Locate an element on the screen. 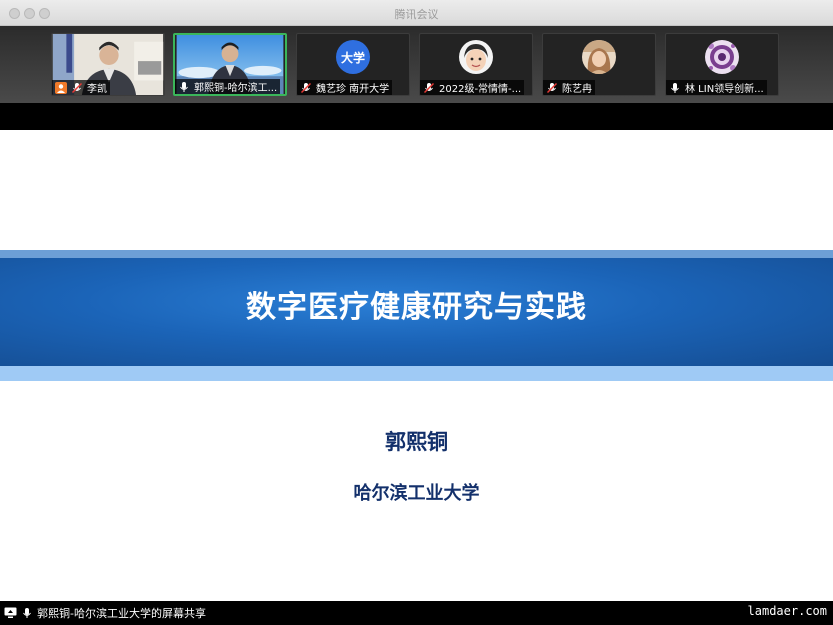  screen-share-icon is located at coordinates (10, 613).